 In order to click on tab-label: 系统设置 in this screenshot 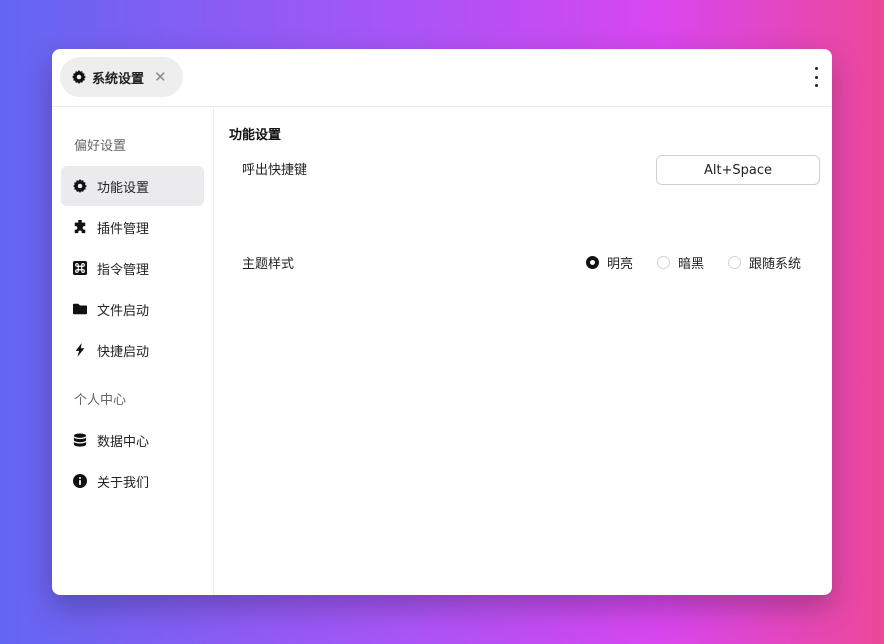, I will do `click(118, 77)`.